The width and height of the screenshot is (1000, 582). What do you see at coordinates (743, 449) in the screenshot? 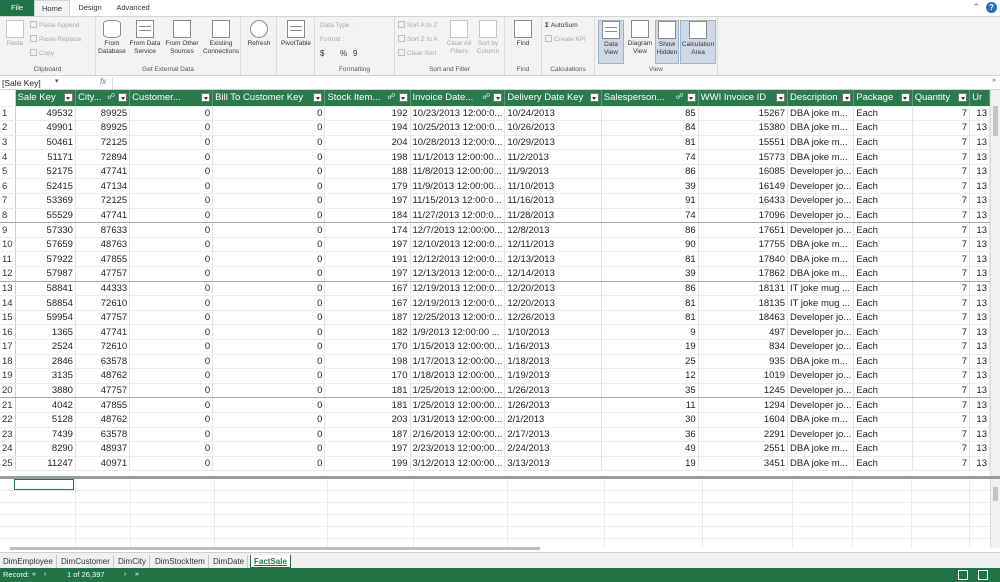
I see `table-cell: 2551` at bounding box center [743, 449].